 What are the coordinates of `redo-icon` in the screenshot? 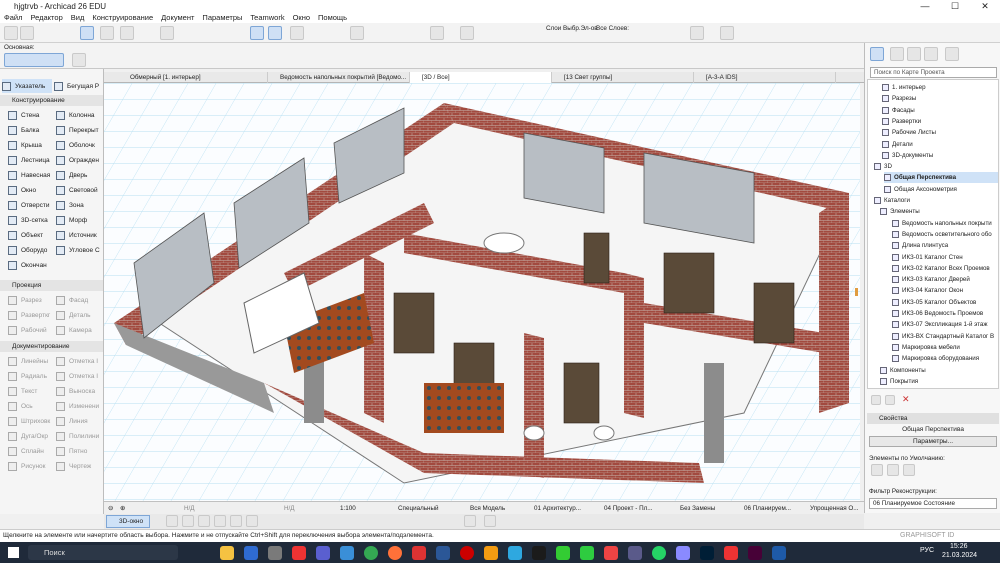 It's located at (27, 33).